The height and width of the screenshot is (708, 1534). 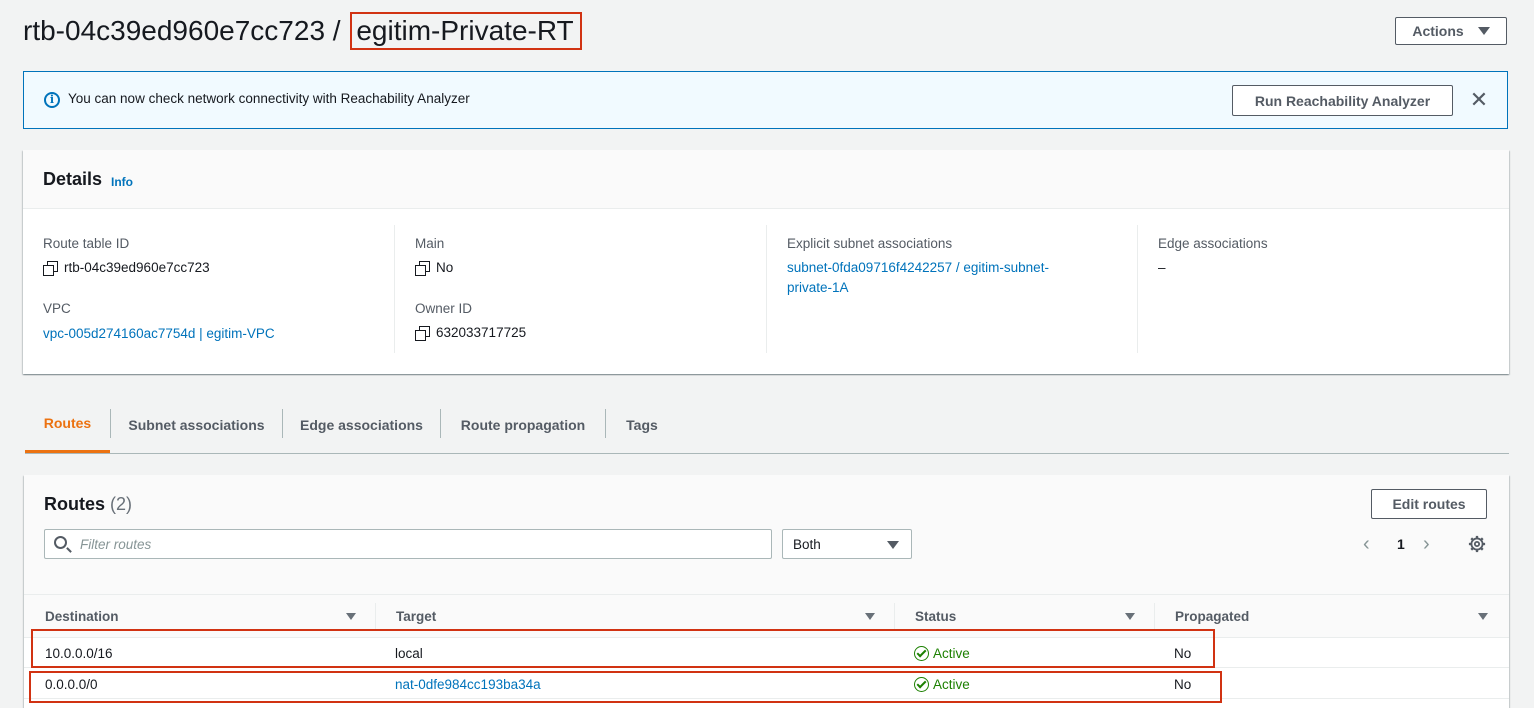 I want to click on owner-id-text: 632033717725, so click(x=481, y=332).